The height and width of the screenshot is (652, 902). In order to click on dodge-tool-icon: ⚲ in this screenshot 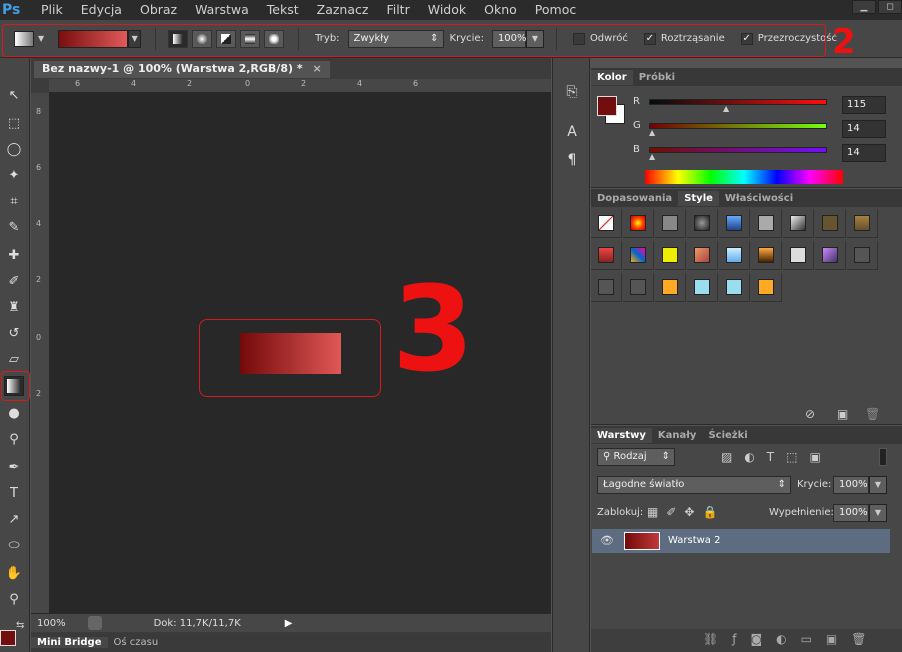, I will do `click(14, 440)`.